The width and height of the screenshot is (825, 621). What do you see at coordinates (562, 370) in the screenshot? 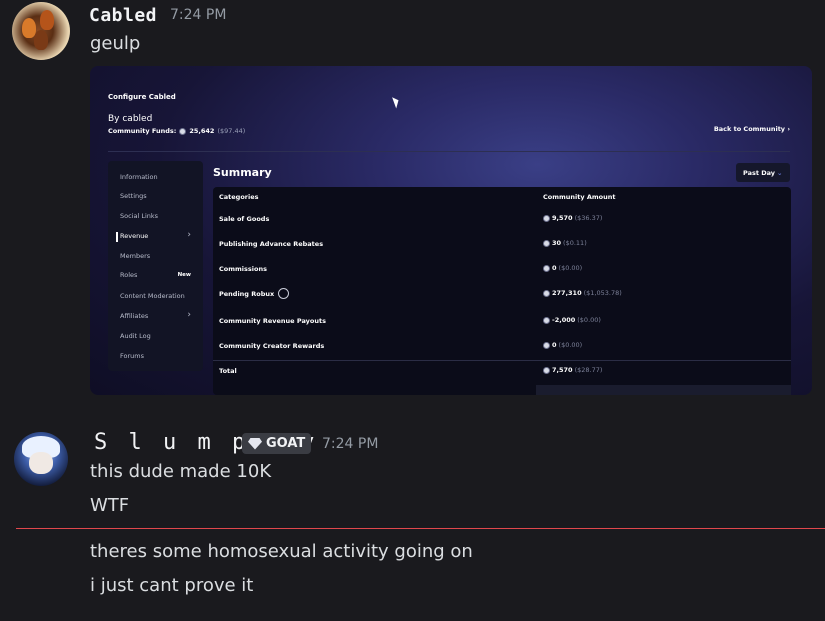
I see `amount-value: 7,570` at bounding box center [562, 370].